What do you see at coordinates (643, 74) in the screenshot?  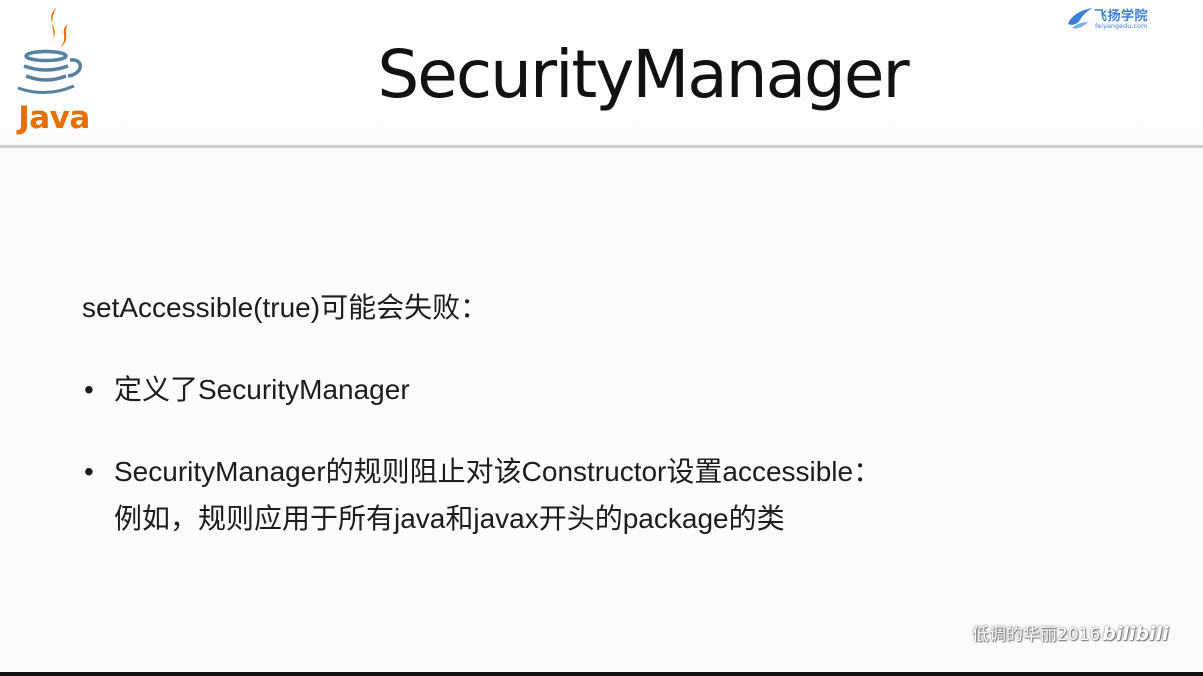 I see `slide-title: SecurityManager` at bounding box center [643, 74].